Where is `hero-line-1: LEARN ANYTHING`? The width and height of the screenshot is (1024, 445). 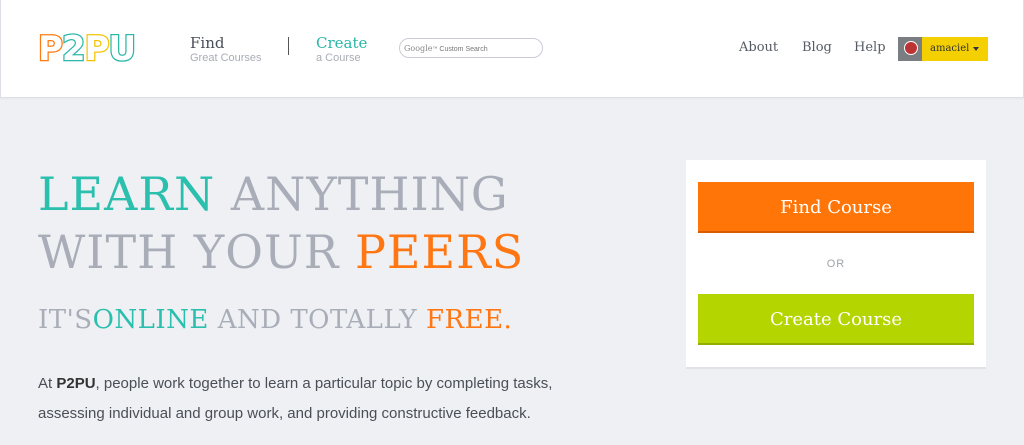
hero-line-1: LEARN ANYTHING is located at coordinates (273, 194).